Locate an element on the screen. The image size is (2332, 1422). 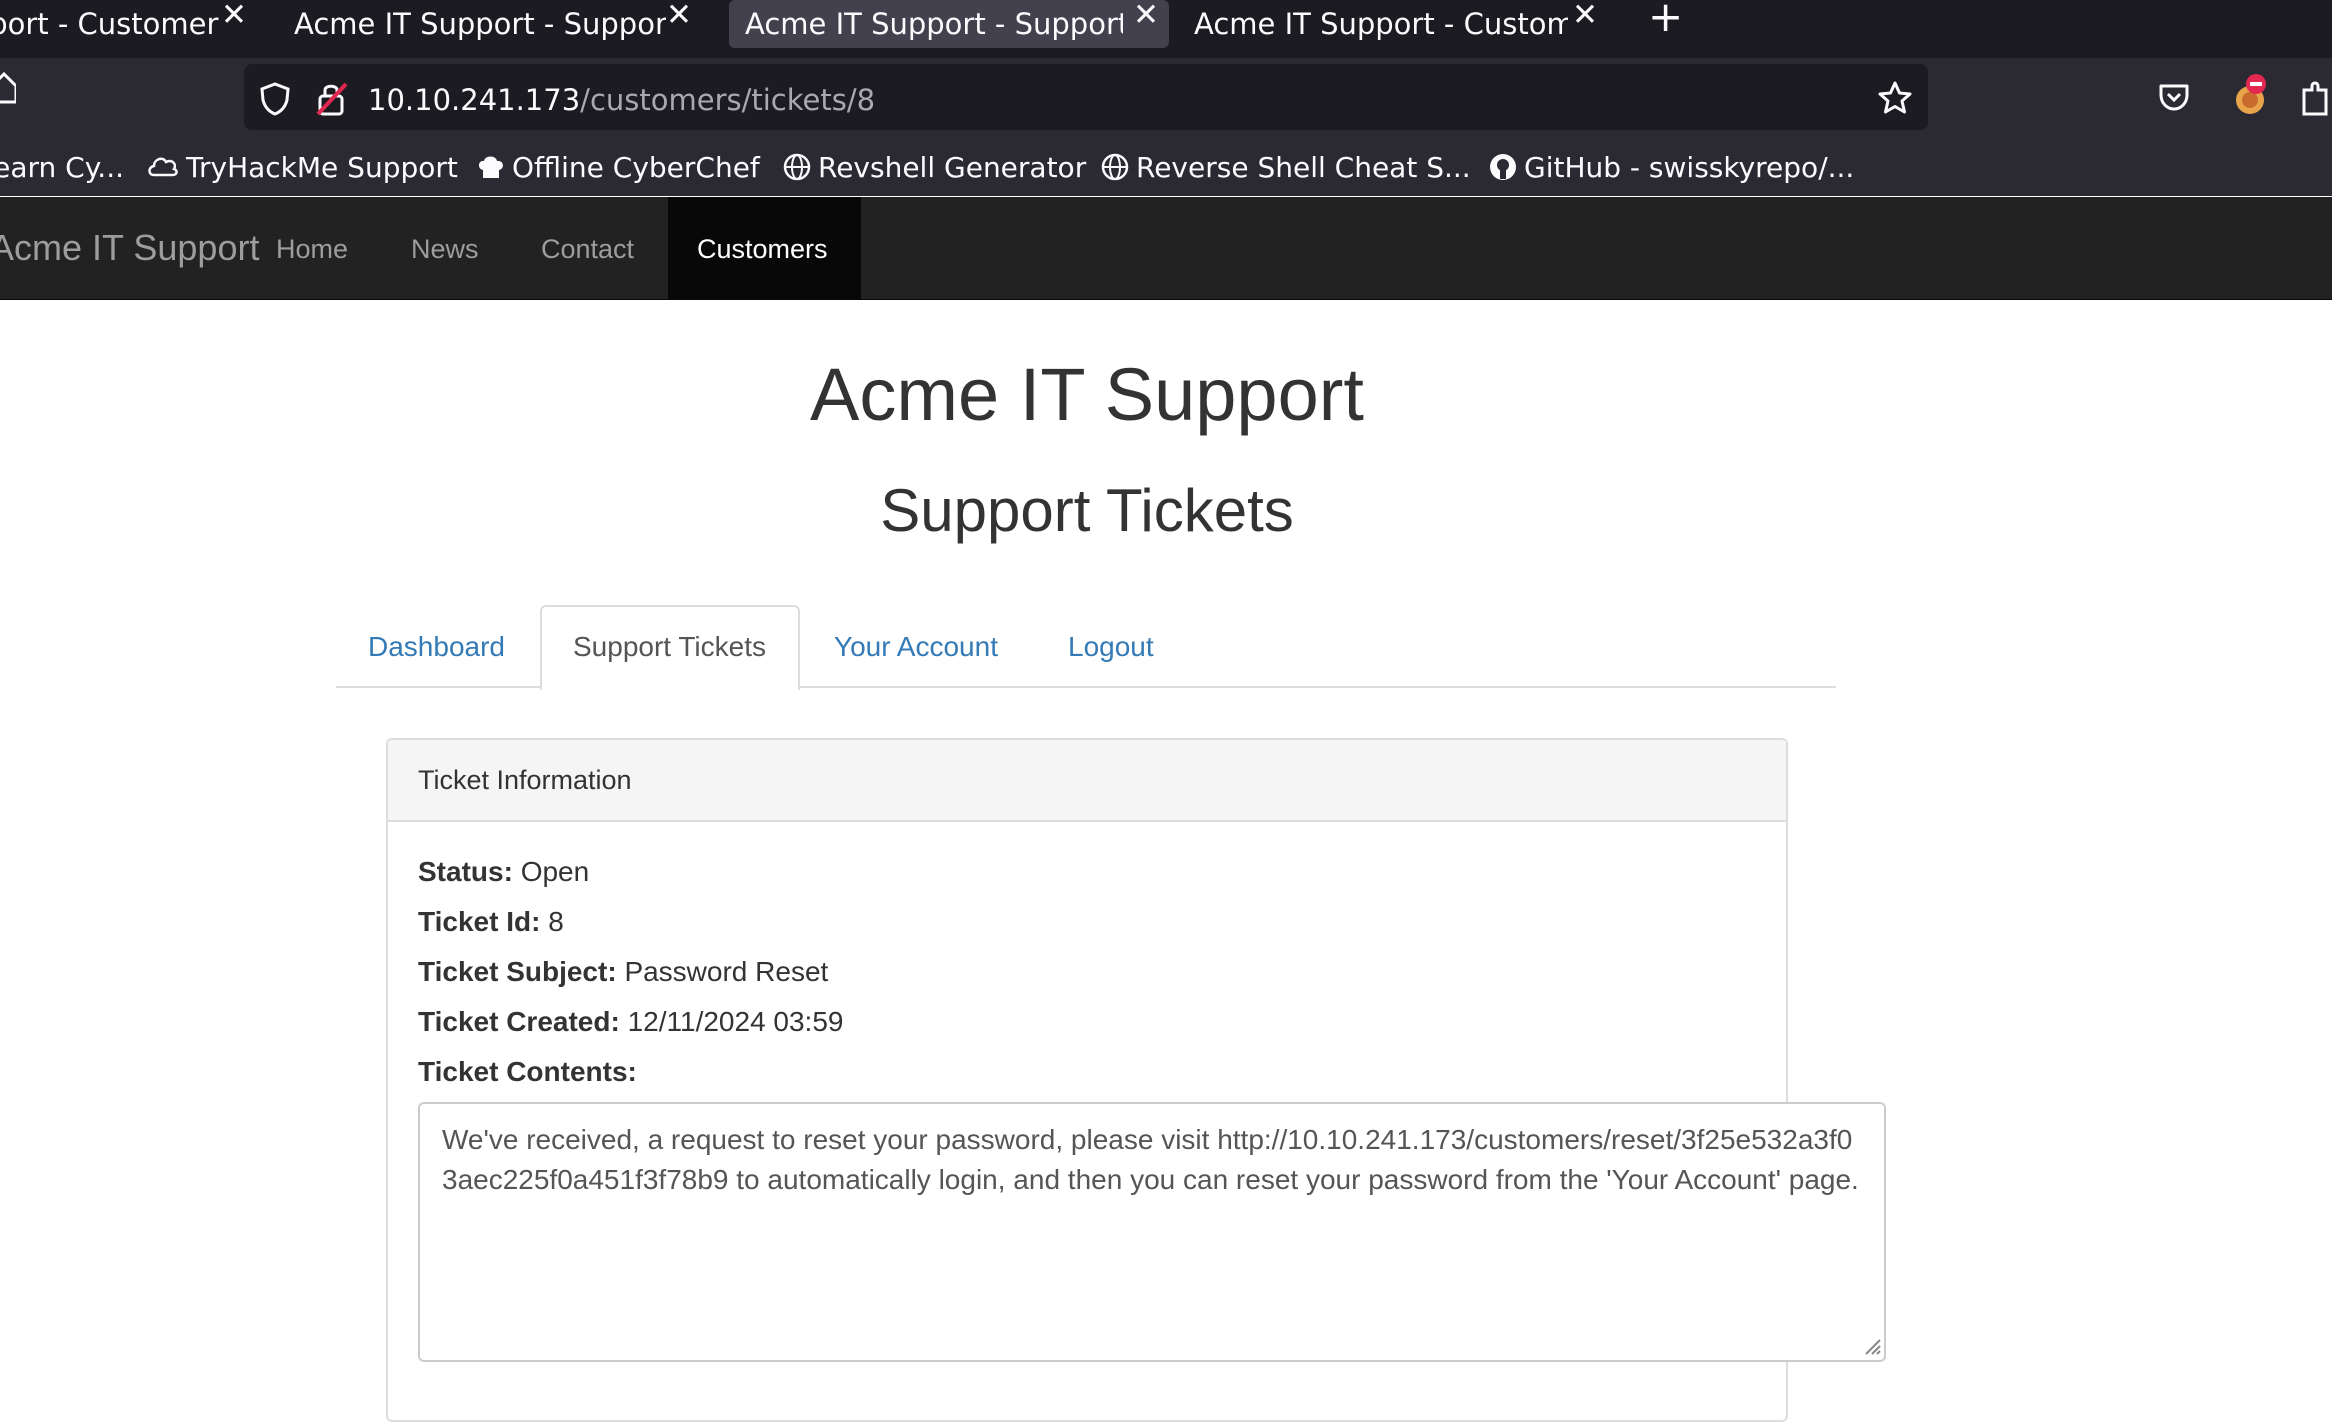
bookmark-star-icon is located at coordinates (1895, 98).